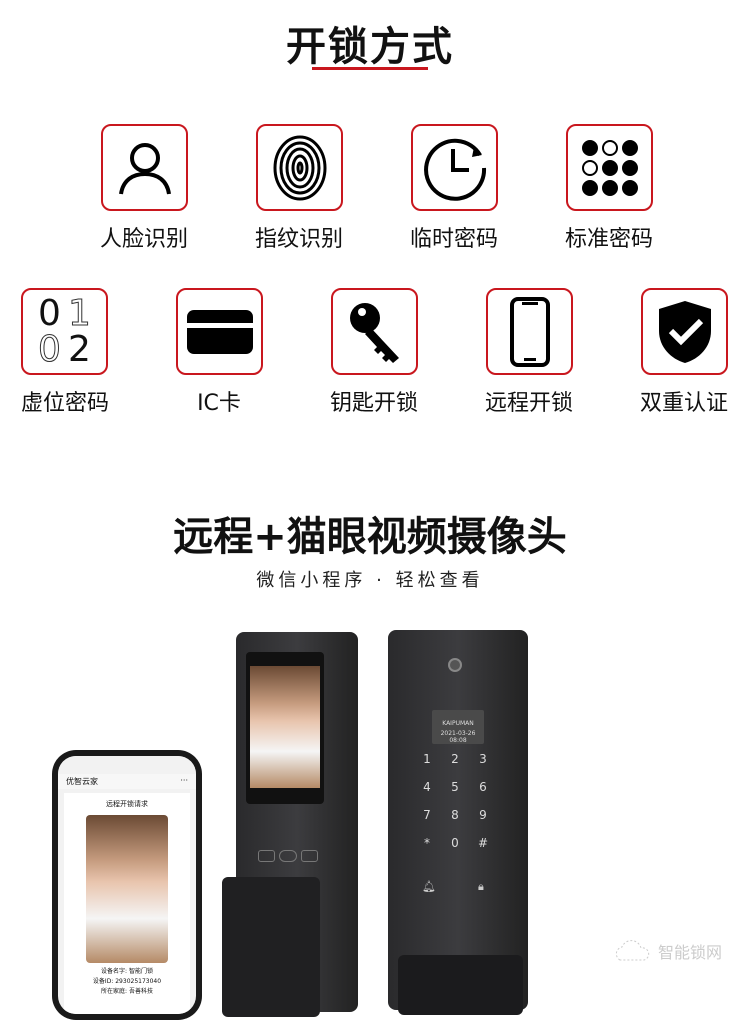 The width and height of the screenshot is (750, 1020). I want to click on method-label: 远程开锁, so click(528, 403).